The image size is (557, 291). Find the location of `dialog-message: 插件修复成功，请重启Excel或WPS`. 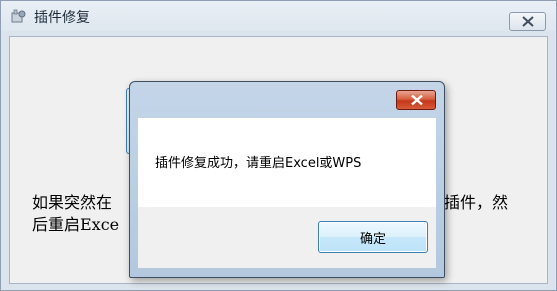

dialog-message: 插件修复成功，请重启Excel或WPS is located at coordinates (258, 163).